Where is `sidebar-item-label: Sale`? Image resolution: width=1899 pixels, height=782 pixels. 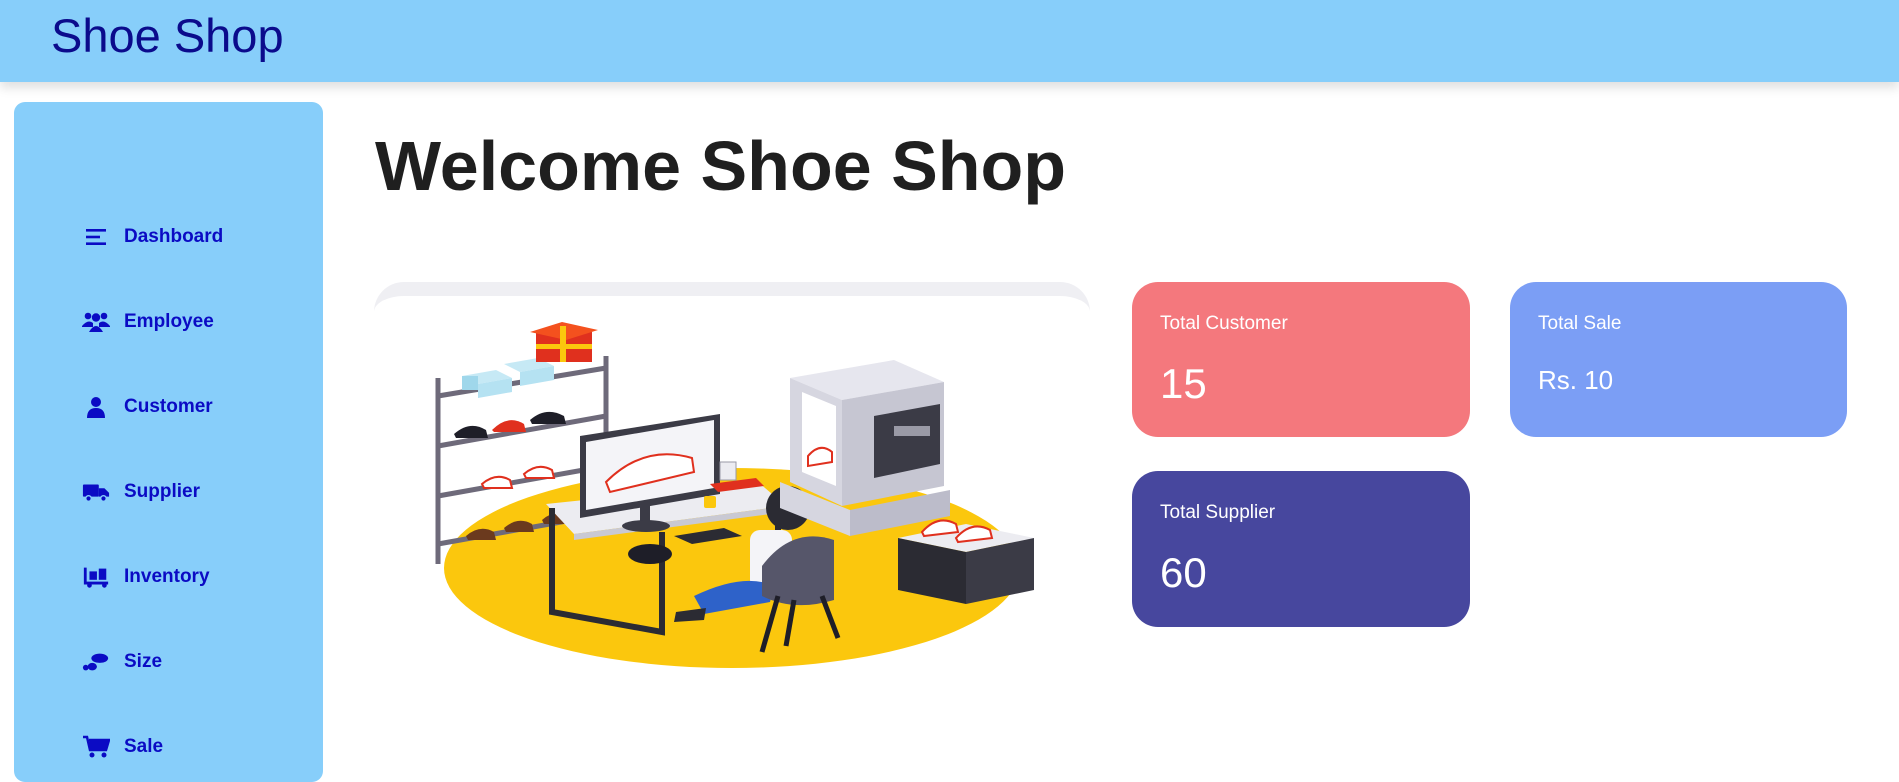
sidebar-item-label: Sale is located at coordinates (144, 746).